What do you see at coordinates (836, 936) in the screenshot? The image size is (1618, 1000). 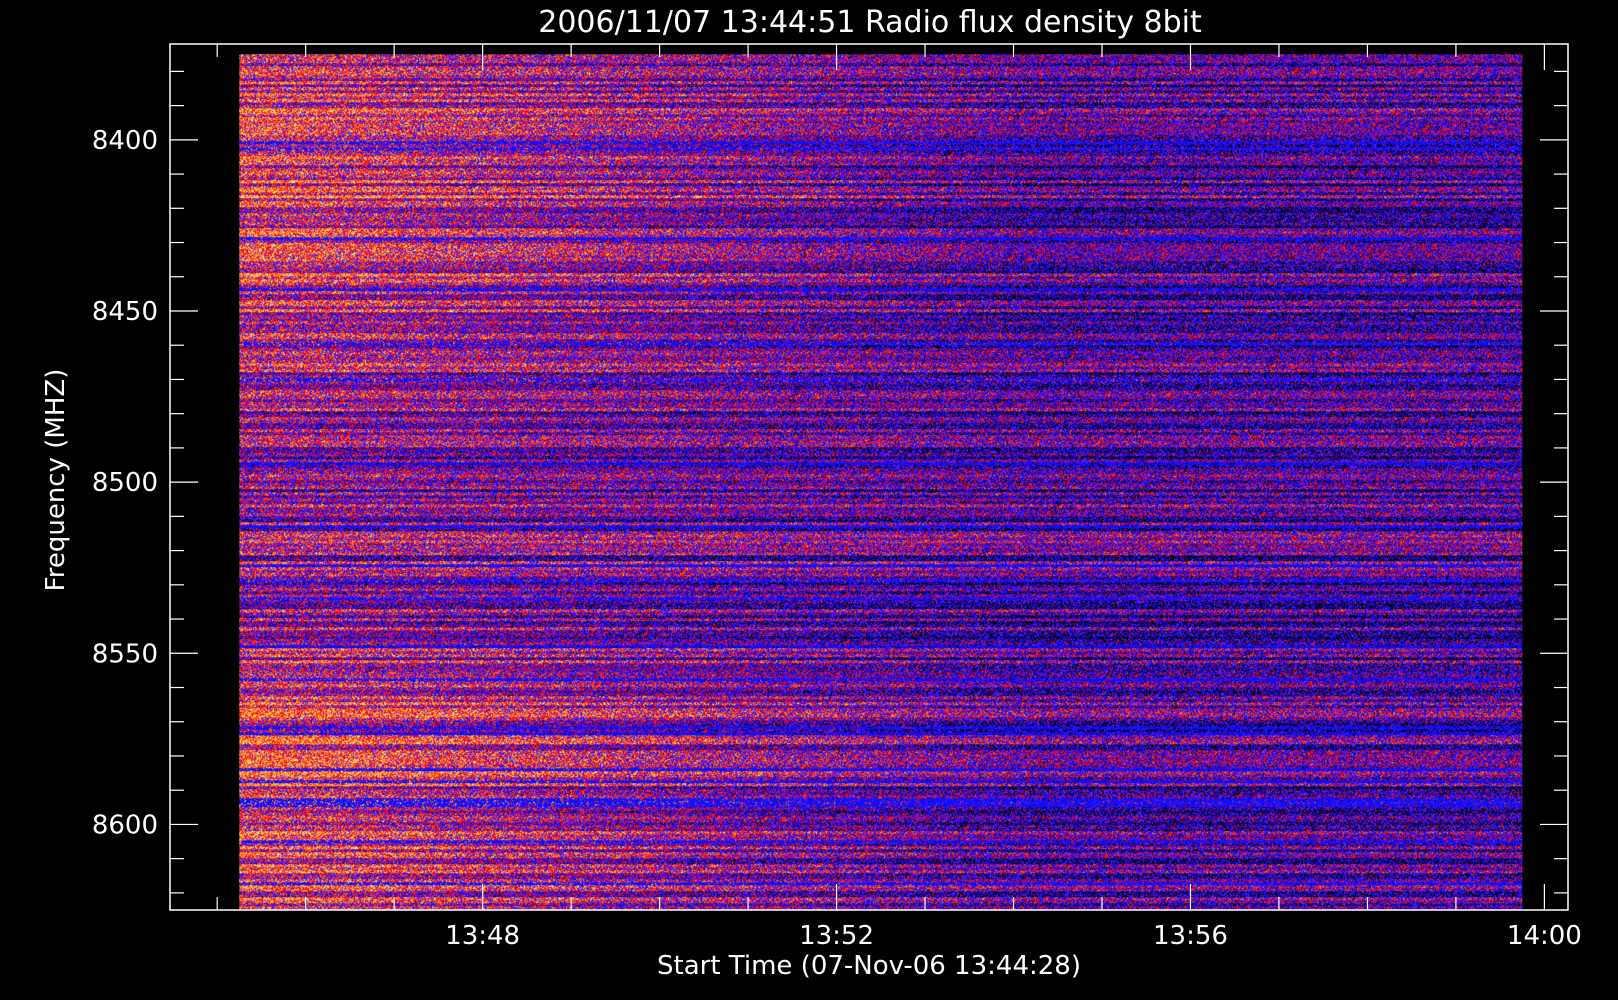 I see `x-tick-label: 13:52` at bounding box center [836, 936].